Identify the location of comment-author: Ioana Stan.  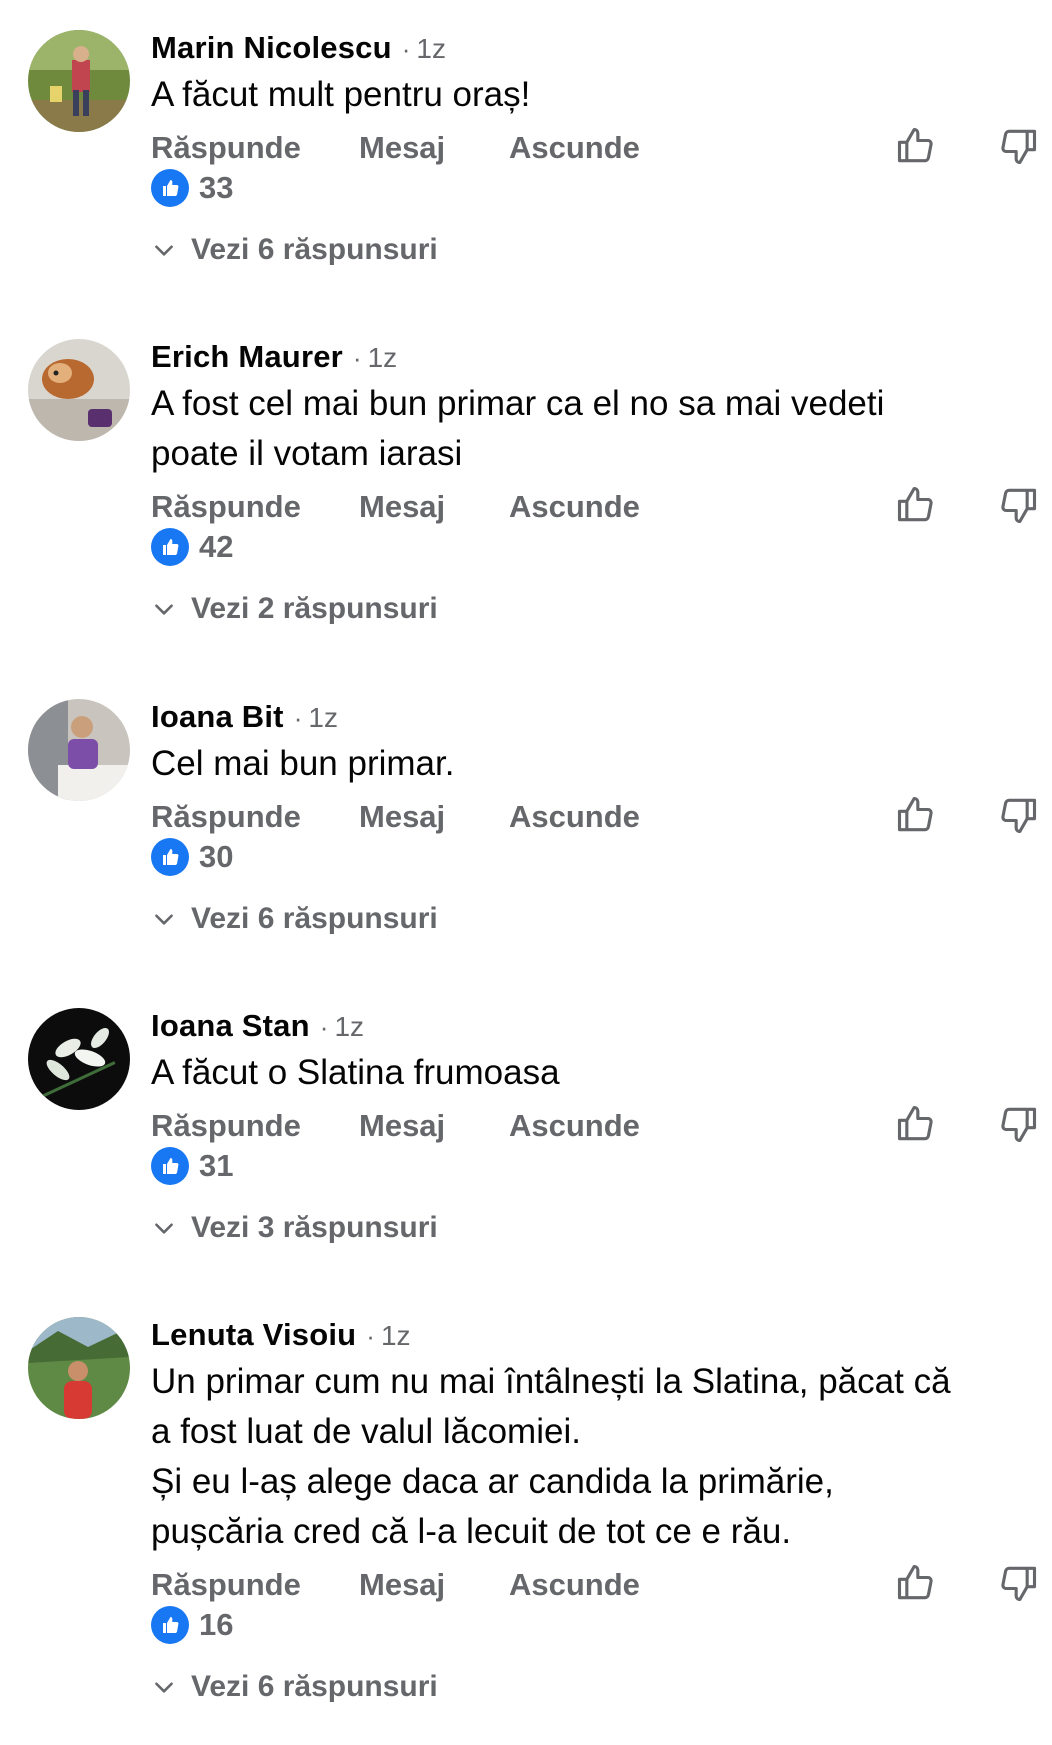
(230, 1026).